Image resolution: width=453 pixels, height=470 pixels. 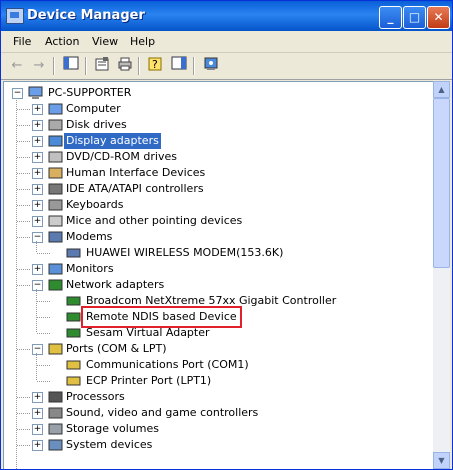 What do you see at coordinates (55, 221) in the screenshot?
I see `mouse-icon` at bounding box center [55, 221].